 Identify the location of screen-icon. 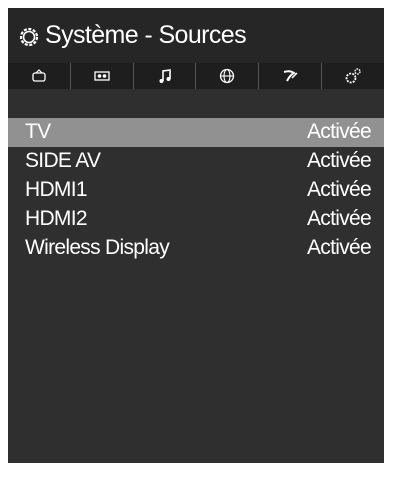
(102, 76).